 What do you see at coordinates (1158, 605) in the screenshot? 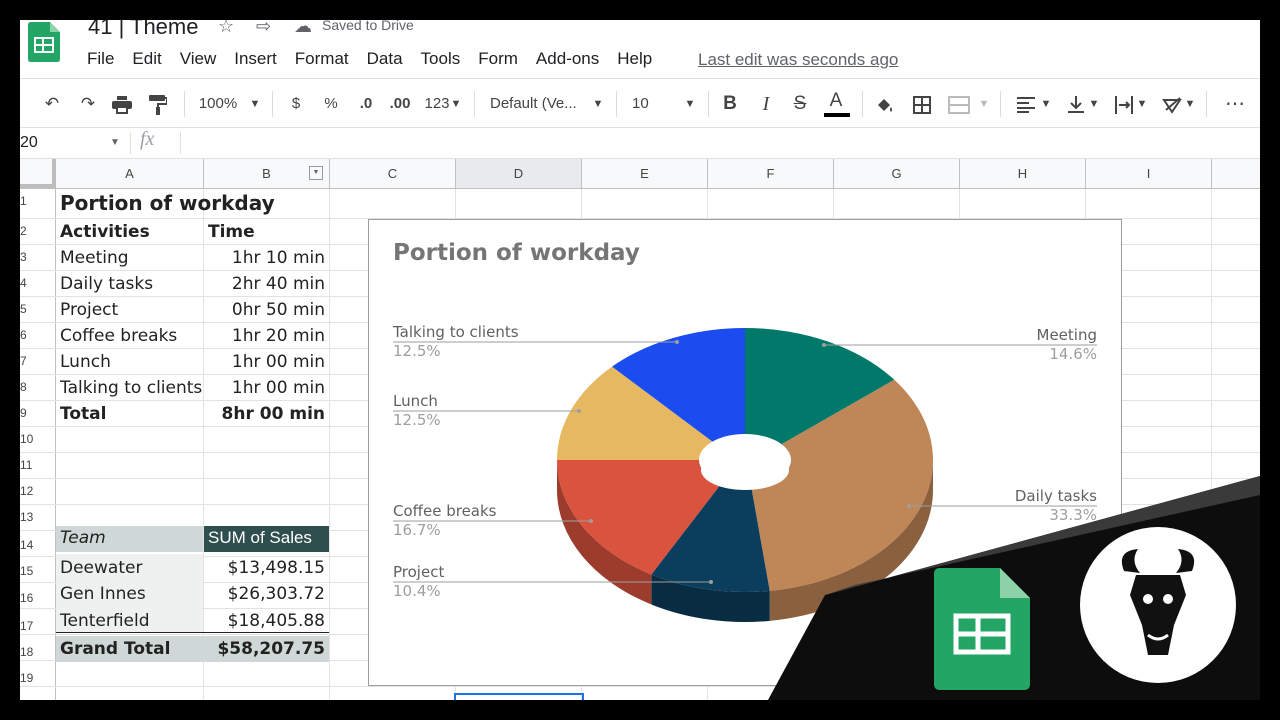
I see `goat-logo-icon` at bounding box center [1158, 605].